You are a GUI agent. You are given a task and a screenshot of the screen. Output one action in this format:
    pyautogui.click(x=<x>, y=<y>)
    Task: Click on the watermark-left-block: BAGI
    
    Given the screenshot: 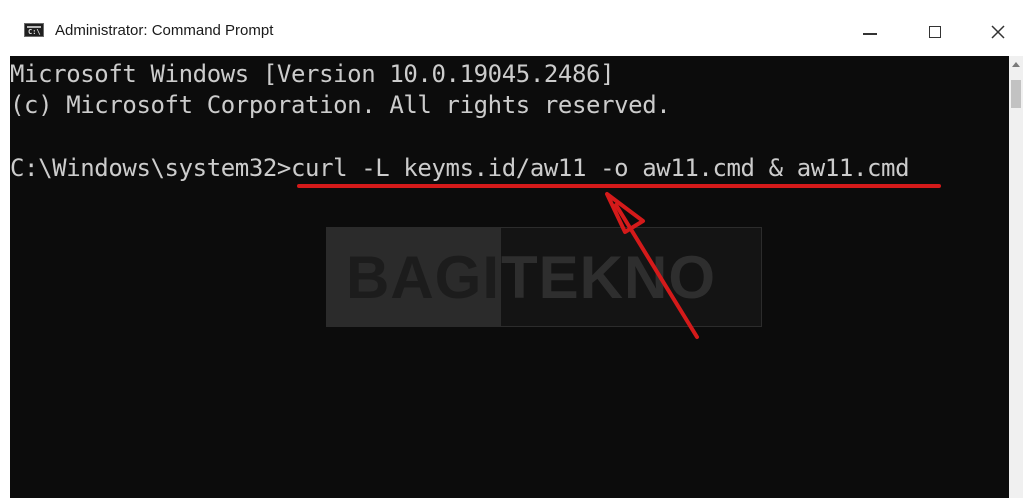 What is the action you would take?
    pyautogui.click(x=413, y=277)
    